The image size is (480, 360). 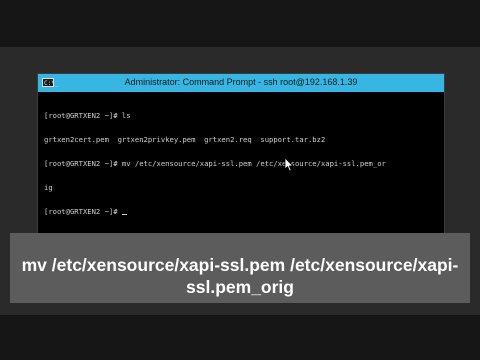 What do you see at coordinates (240, 287) in the screenshot?
I see `caption-line-2: ssl.pem_orig` at bounding box center [240, 287].